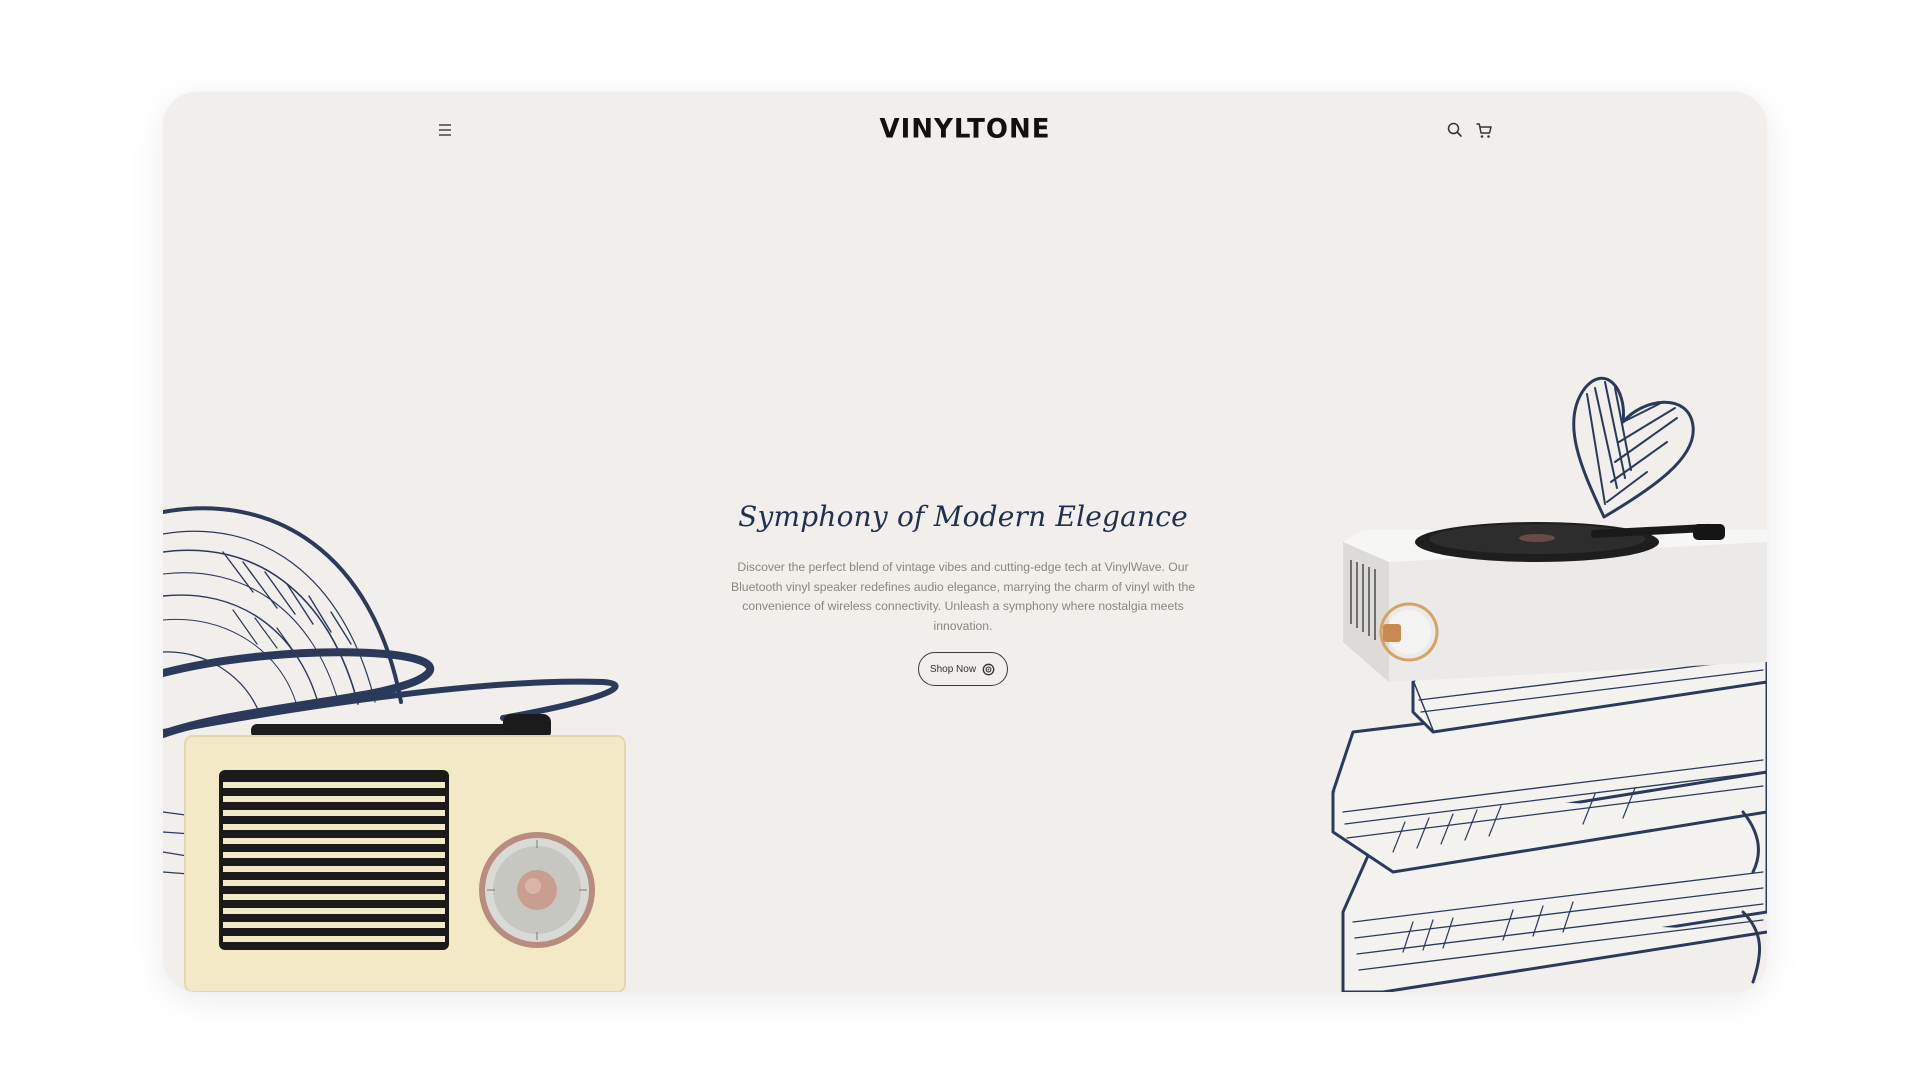  I want to click on hero-title: Symphony of Modern Elegance, so click(963, 516).